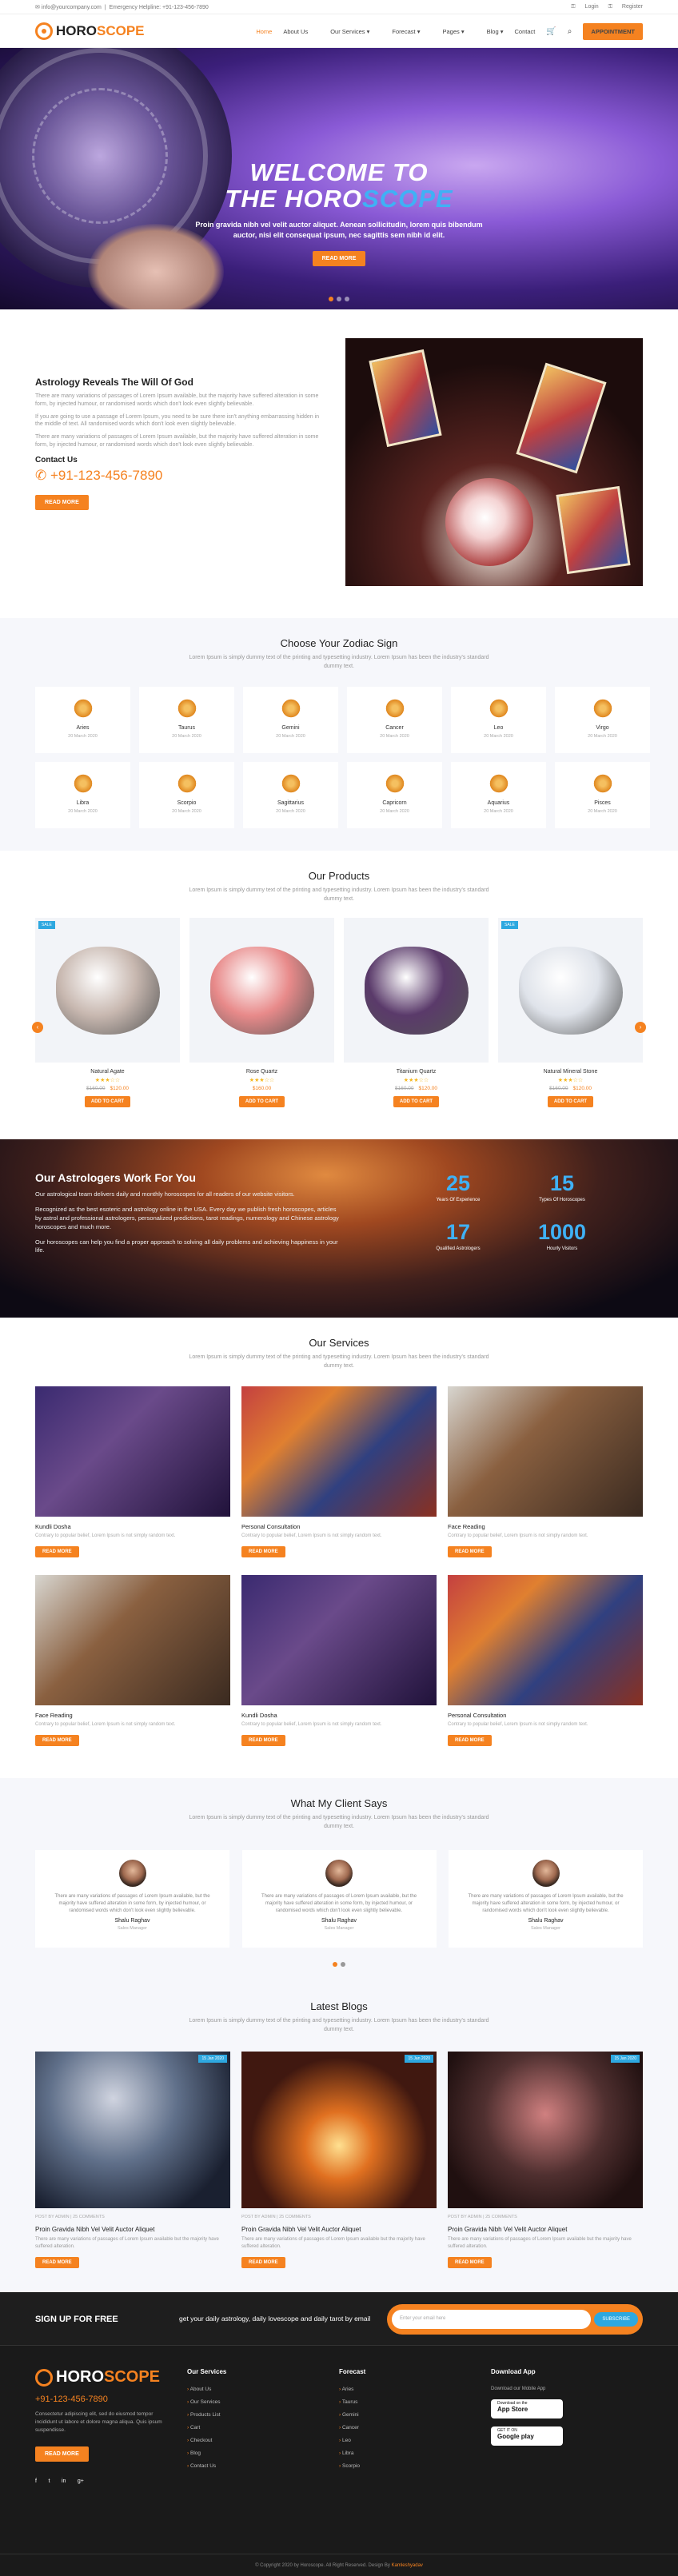 This screenshot has height=2576, width=678. What do you see at coordinates (407, 2565) in the screenshot?
I see `designer-link: Kamleshyadav` at bounding box center [407, 2565].